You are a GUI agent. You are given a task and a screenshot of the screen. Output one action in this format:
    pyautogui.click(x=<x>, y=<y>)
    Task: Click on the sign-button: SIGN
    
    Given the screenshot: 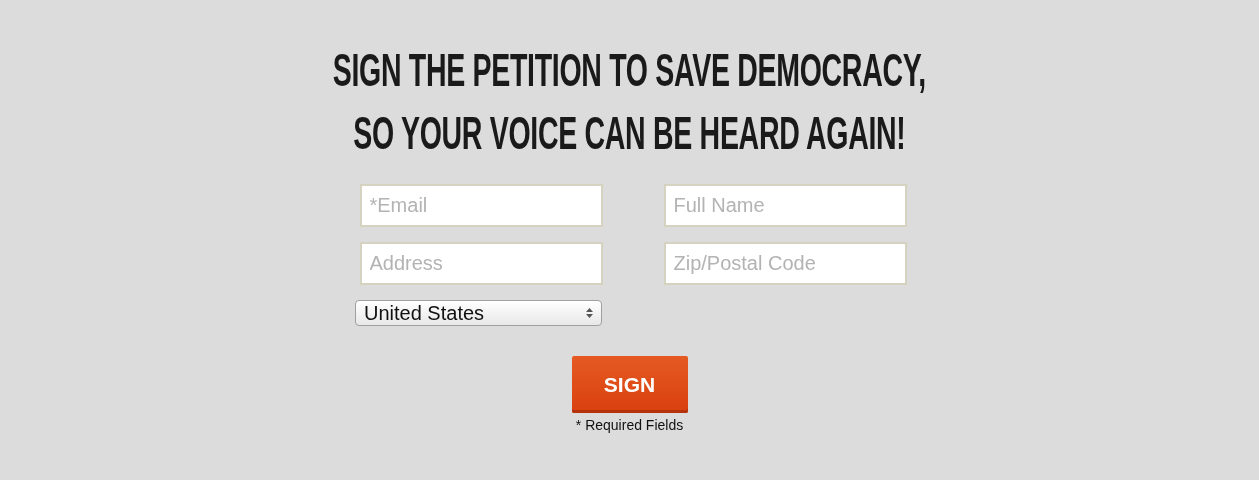 What is the action you would take?
    pyautogui.click(x=629, y=384)
    